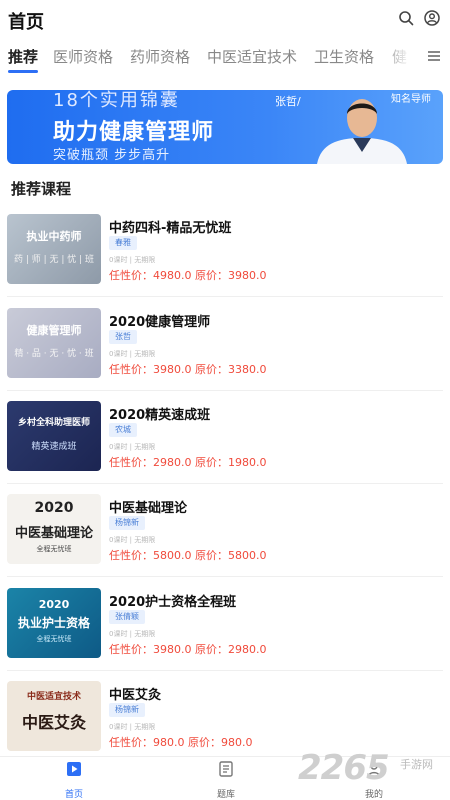 Image resolution: width=450 pixels, height=800 pixels. I want to click on category-tabs: 推荐 医师资格 药师资格 中医适宜技术 卫生资格 健, so click(225, 57).